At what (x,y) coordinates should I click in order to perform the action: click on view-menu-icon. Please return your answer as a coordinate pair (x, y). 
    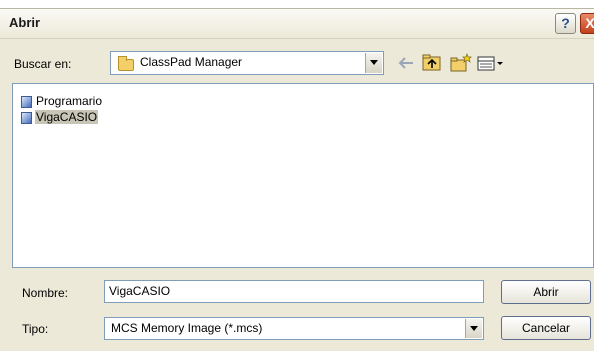
    Looking at the image, I should click on (491, 63).